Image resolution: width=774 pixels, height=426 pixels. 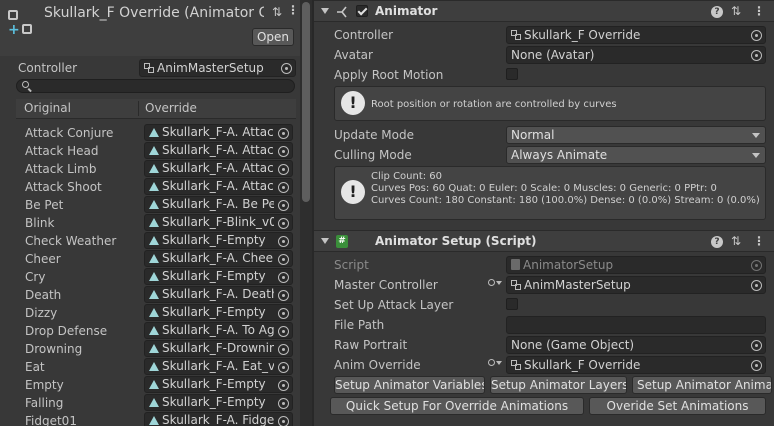 I want to click on override-clip-field: Skullark_F-Drownin, so click(x=218, y=348).